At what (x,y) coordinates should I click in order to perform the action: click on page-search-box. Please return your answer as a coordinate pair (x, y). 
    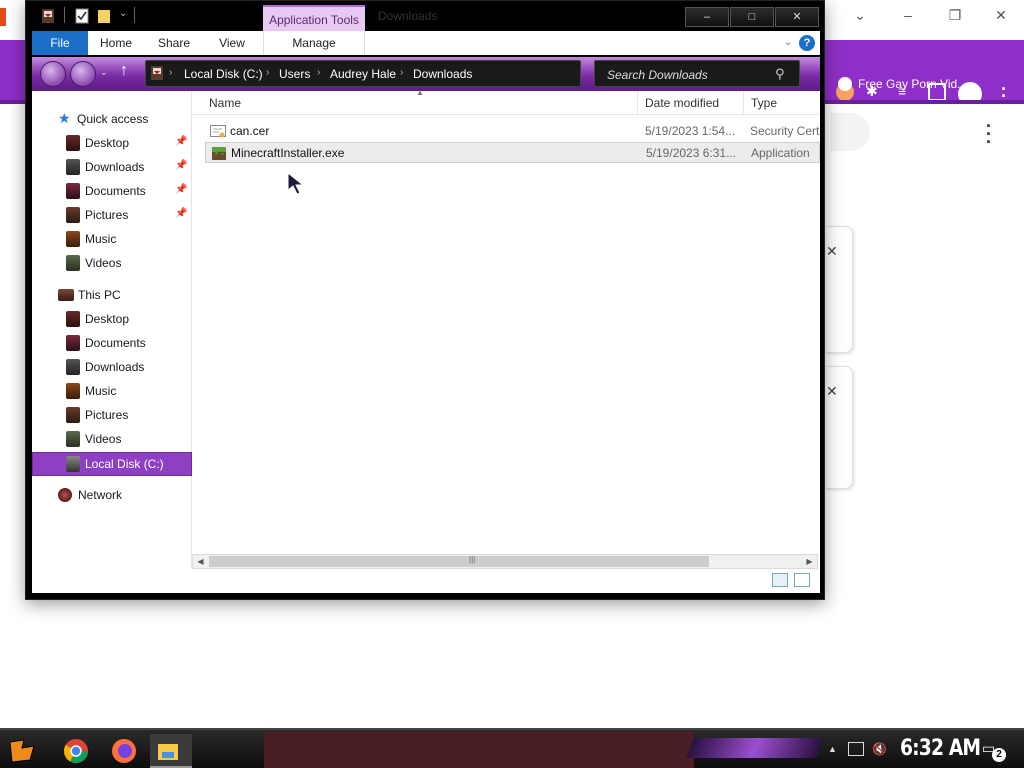
    Looking at the image, I should click on (850, 132).